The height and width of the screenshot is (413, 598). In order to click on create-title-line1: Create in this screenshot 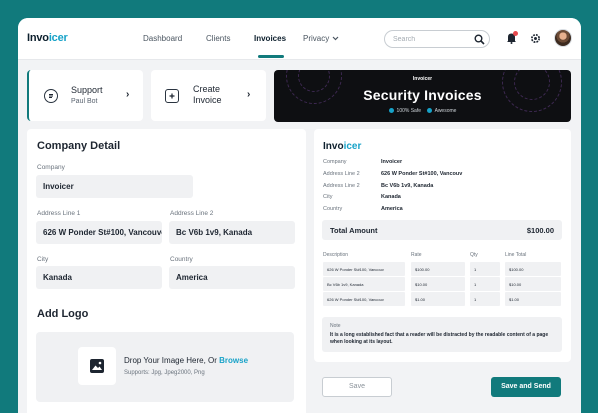, I will do `click(207, 89)`.